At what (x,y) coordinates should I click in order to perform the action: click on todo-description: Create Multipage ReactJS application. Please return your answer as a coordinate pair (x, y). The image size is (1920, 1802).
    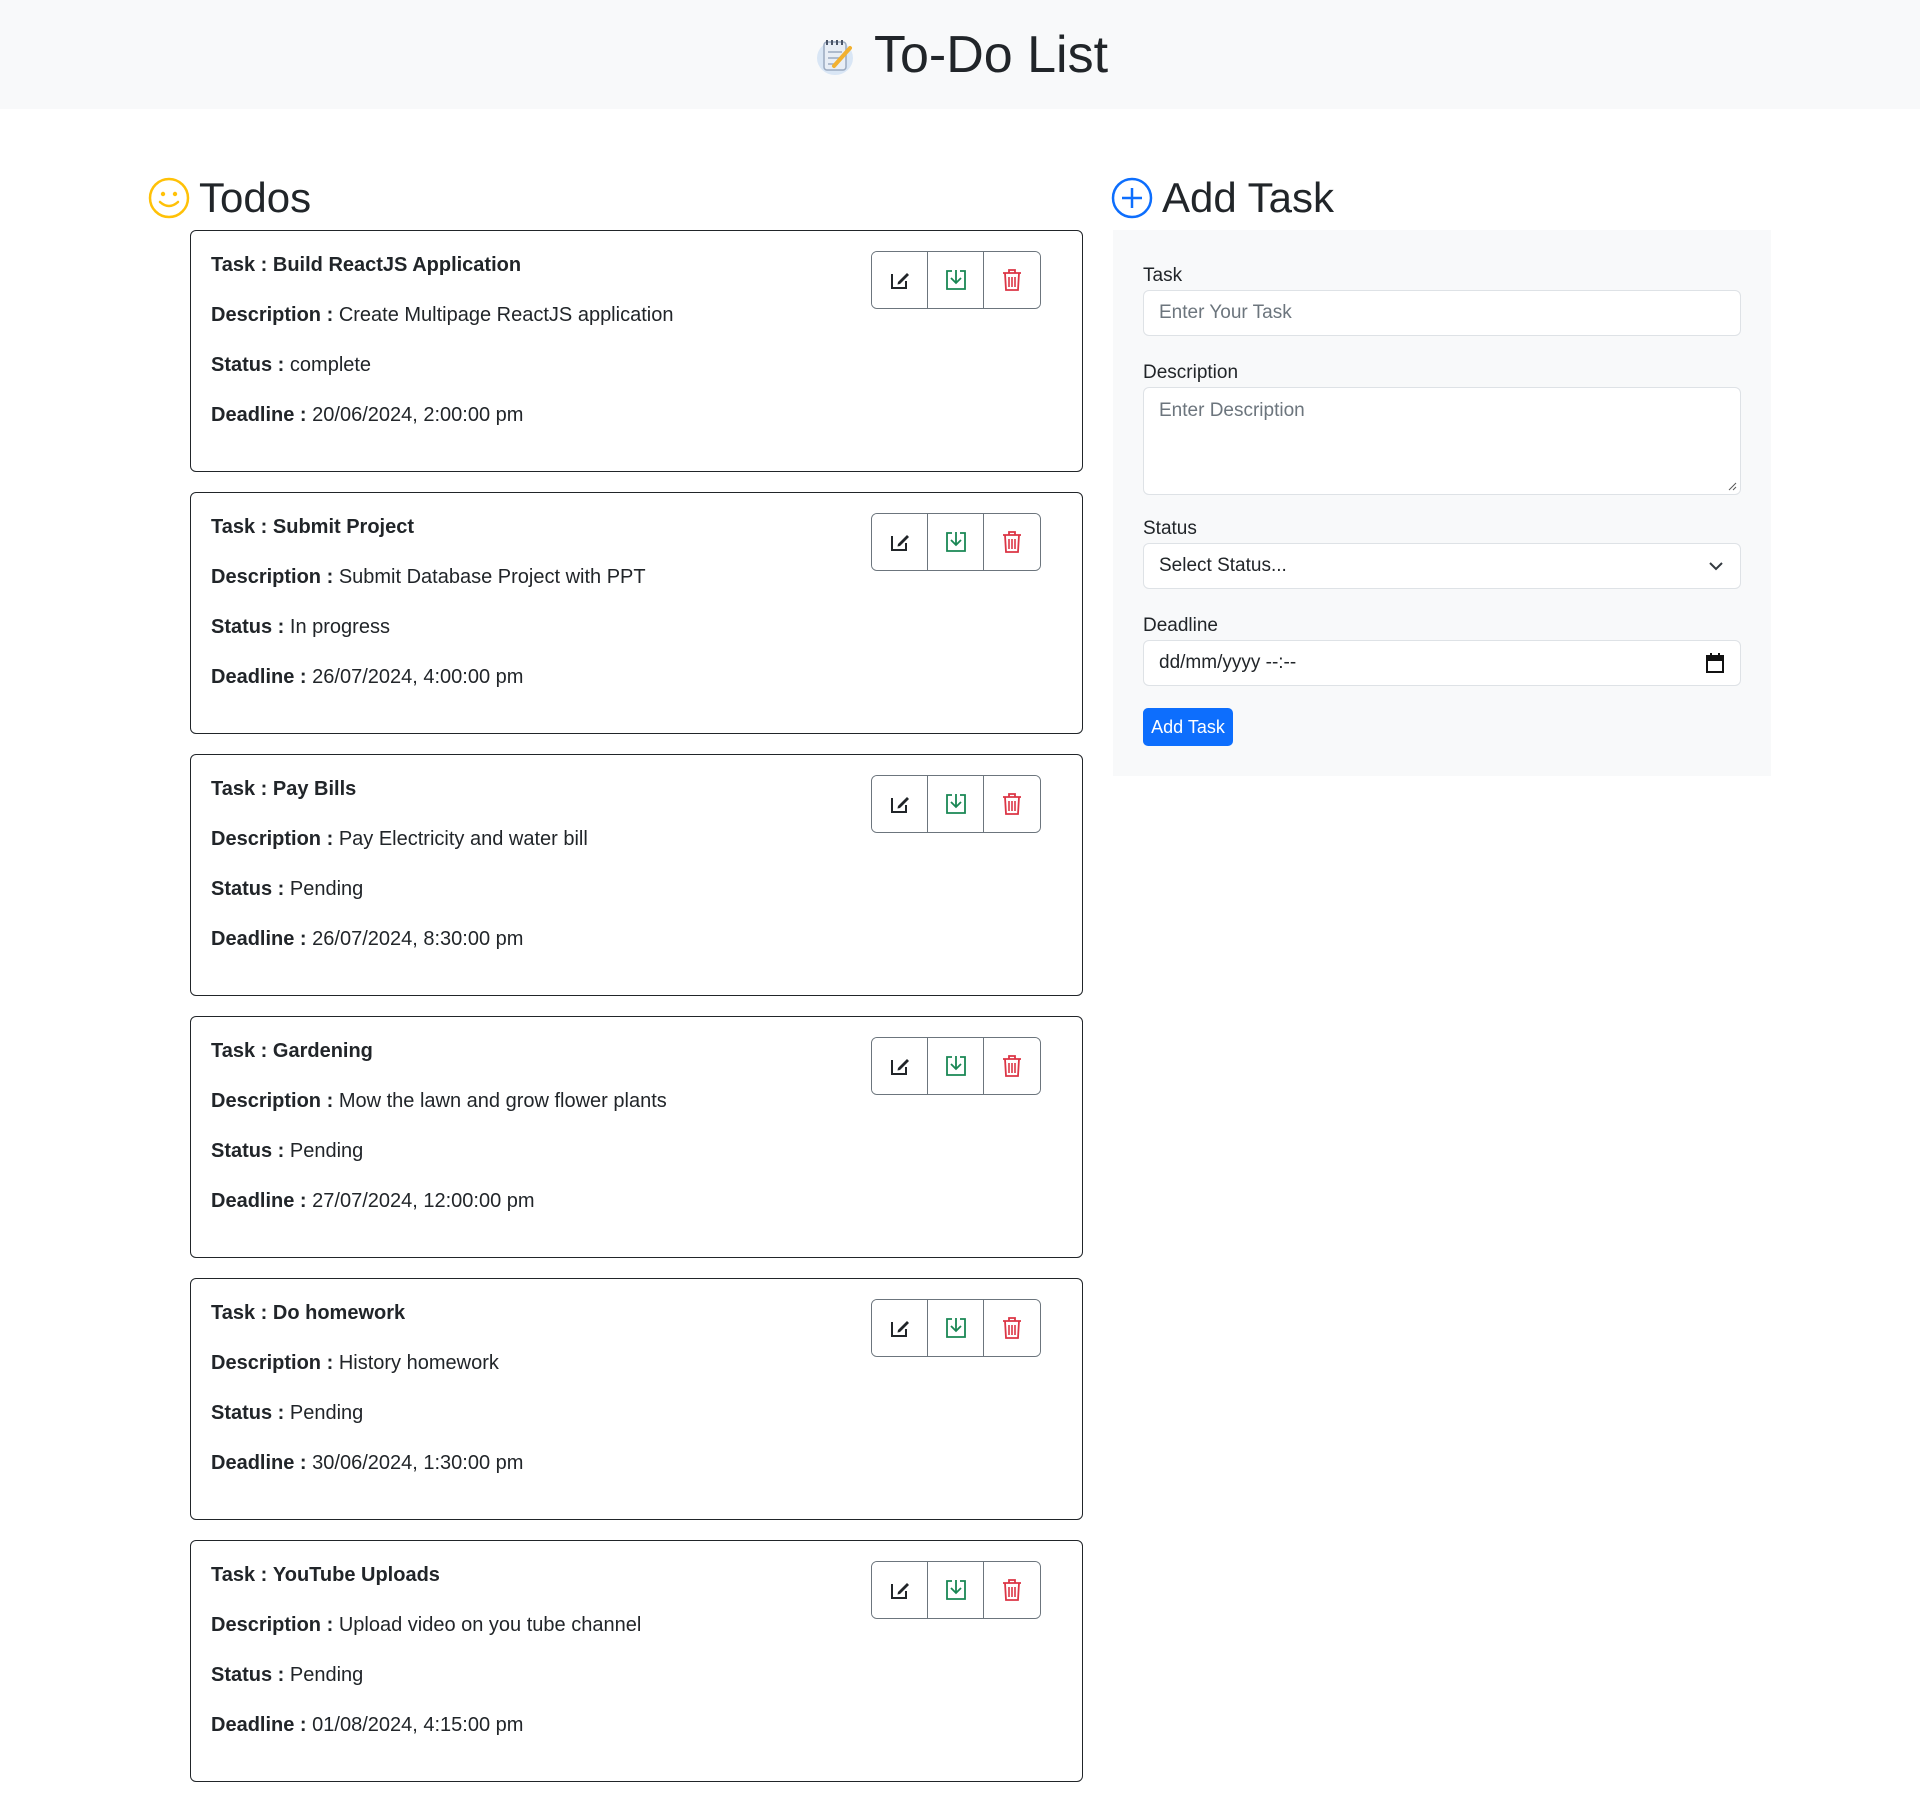
    Looking at the image, I should click on (506, 315).